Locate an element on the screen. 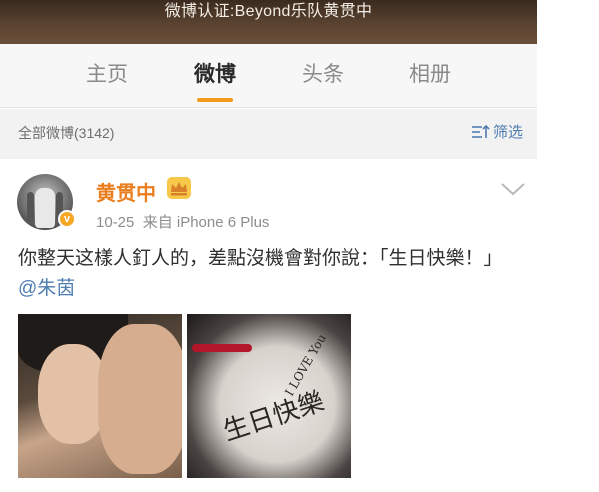  chevron-down-icon is located at coordinates (513, 189).